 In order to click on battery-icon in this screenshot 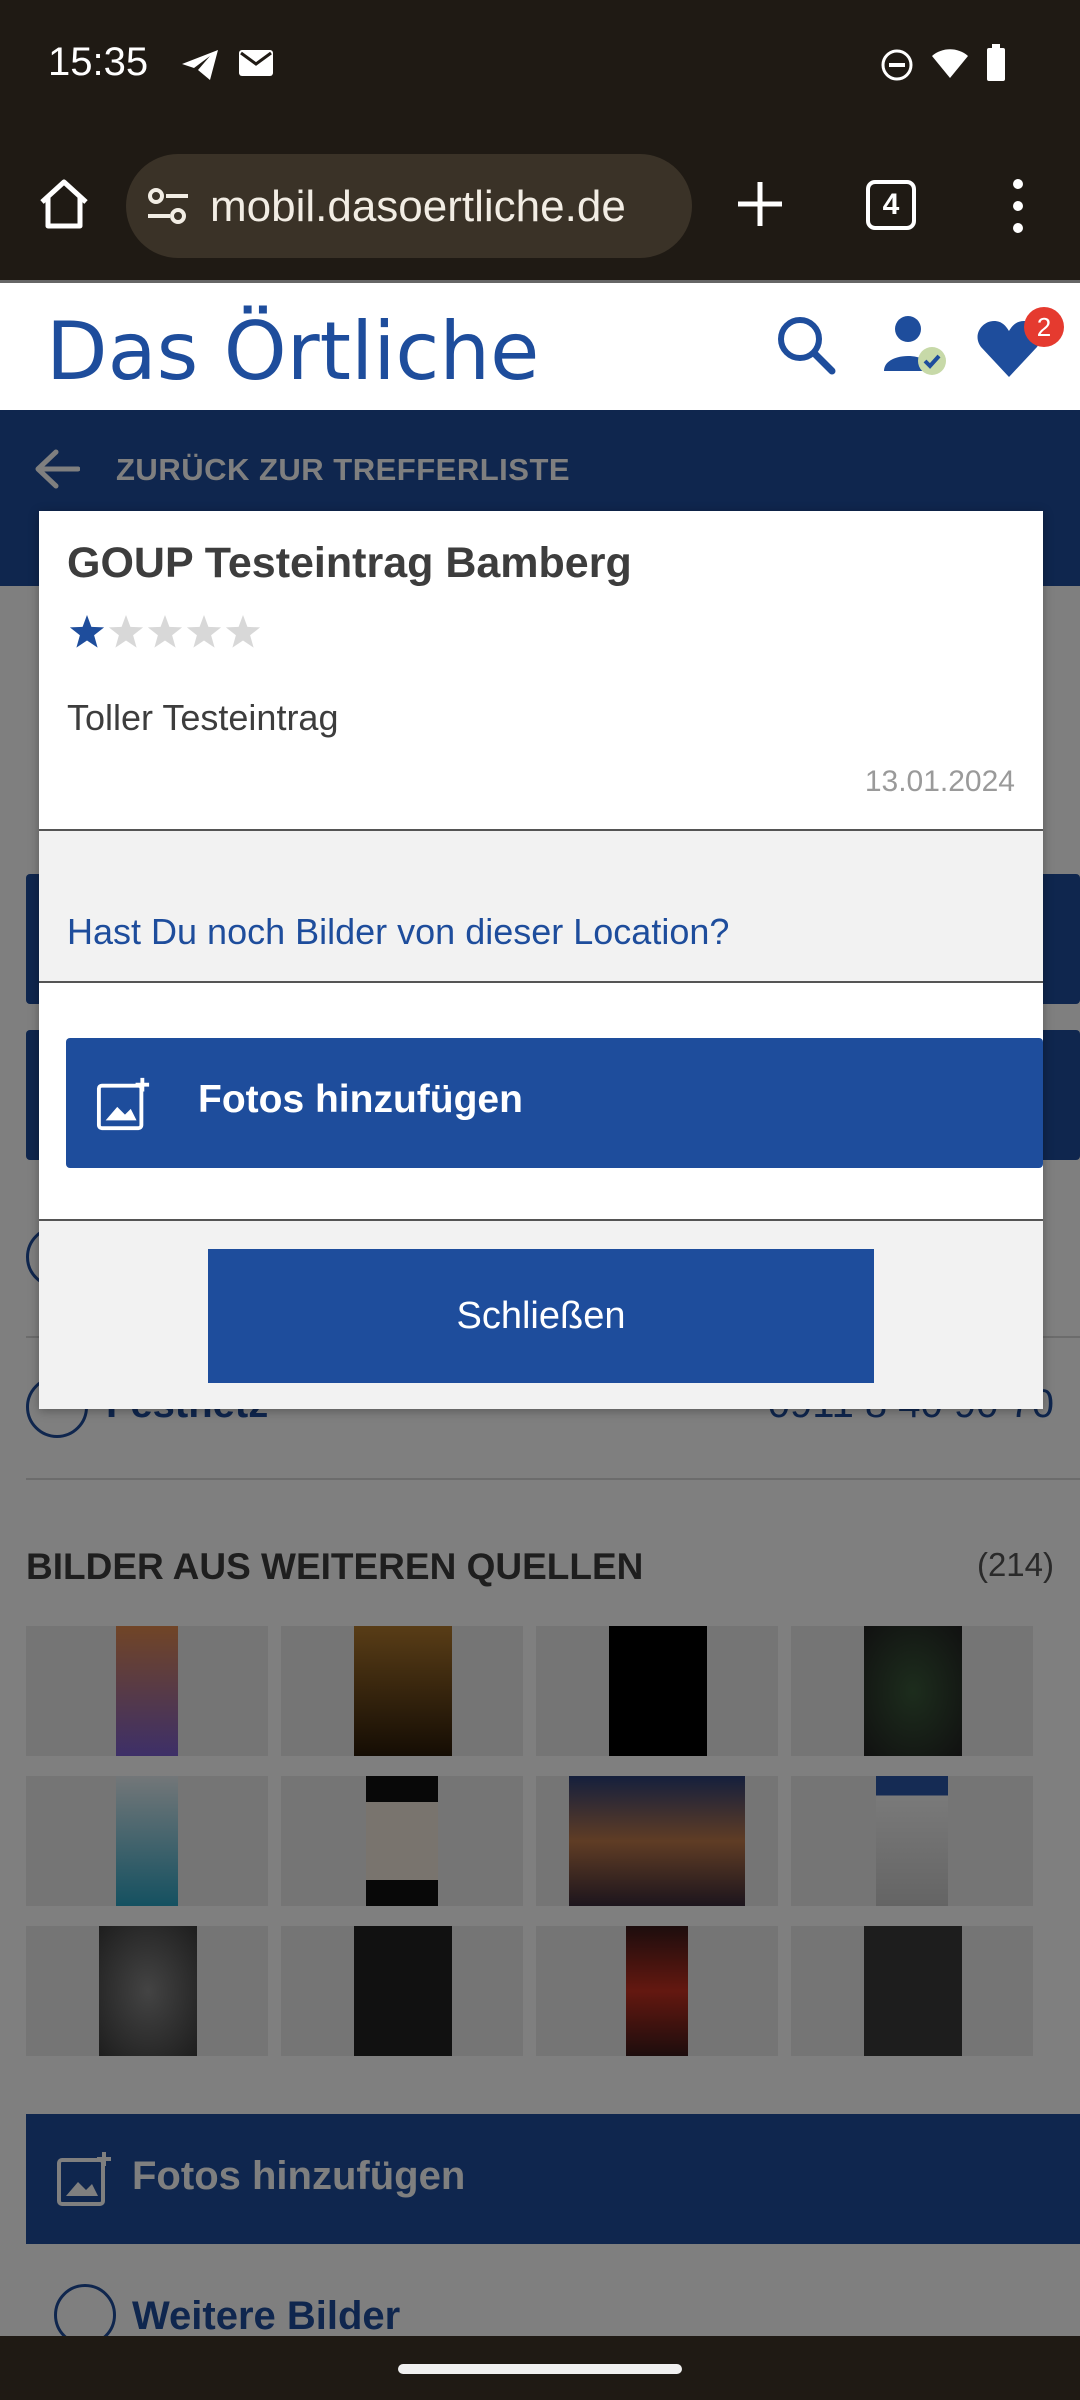, I will do `click(996, 62)`.